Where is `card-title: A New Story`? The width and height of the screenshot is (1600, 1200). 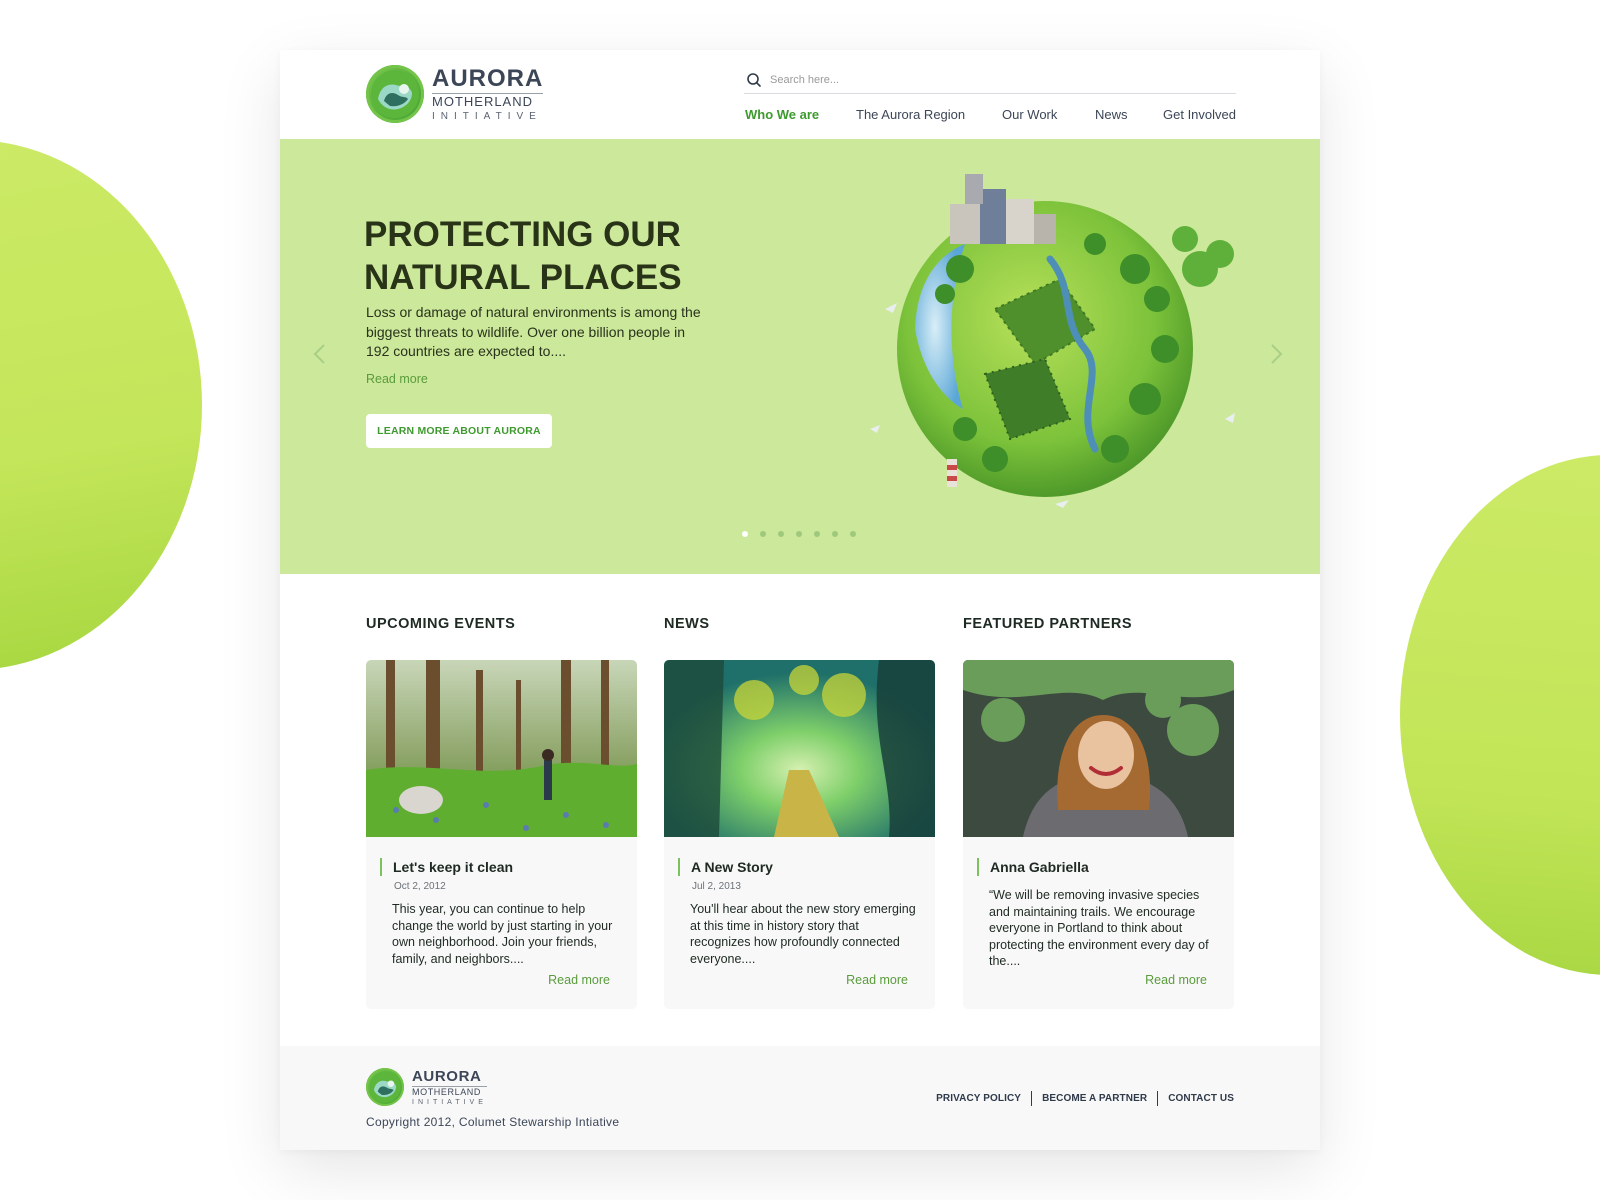
card-title: A New Story is located at coordinates (725, 867).